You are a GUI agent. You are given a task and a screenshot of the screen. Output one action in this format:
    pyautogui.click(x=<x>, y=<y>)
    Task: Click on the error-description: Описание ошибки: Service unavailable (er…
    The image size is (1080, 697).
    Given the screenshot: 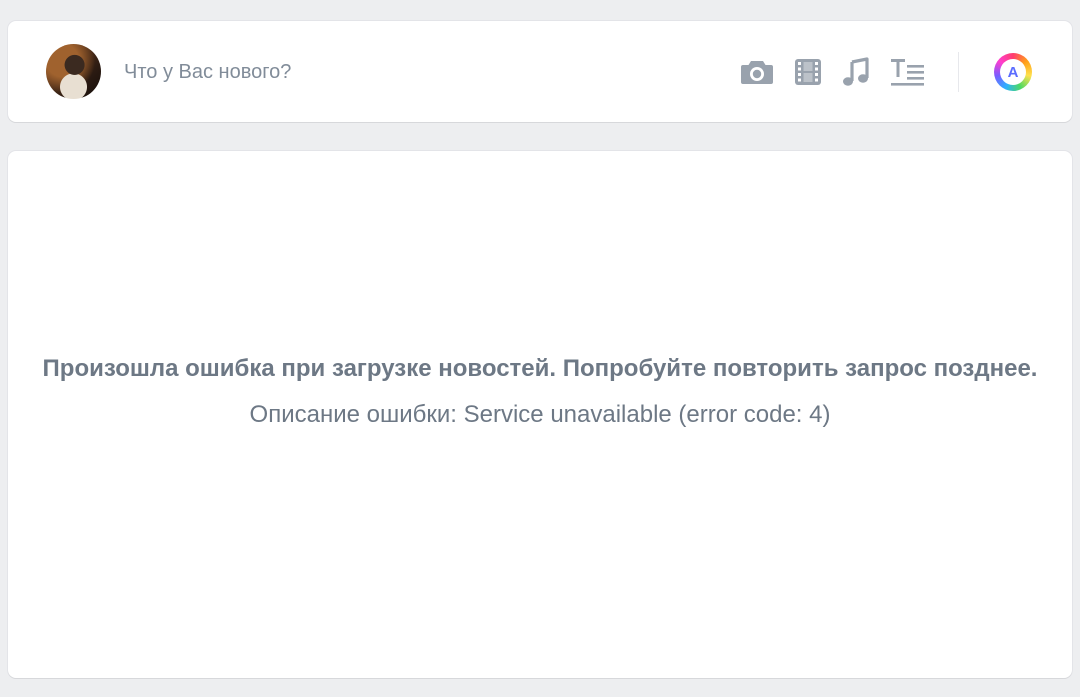 What is the action you would take?
    pyautogui.click(x=540, y=414)
    